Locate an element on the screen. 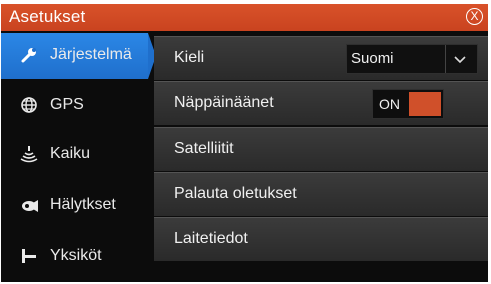 This screenshot has width=491, height=284. toggle-knob is located at coordinates (425, 104).